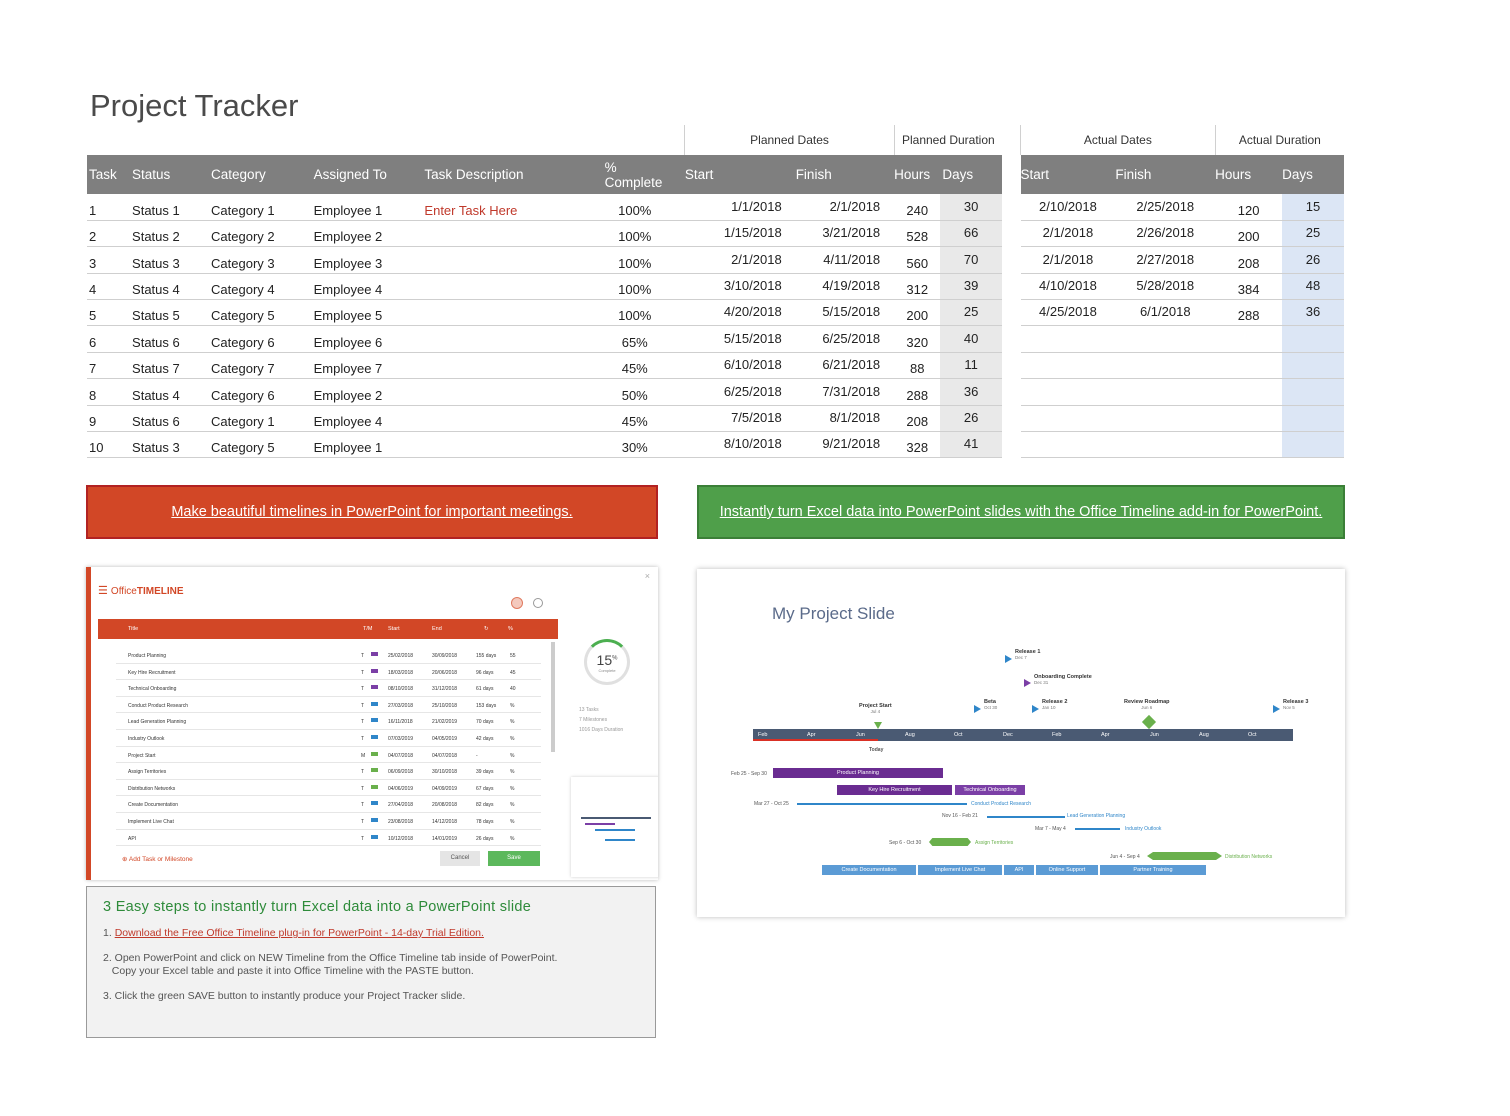 The height and width of the screenshot is (1116, 1510). What do you see at coordinates (740, 445) in the screenshot?
I see `cell-start: 8/10/2018` at bounding box center [740, 445].